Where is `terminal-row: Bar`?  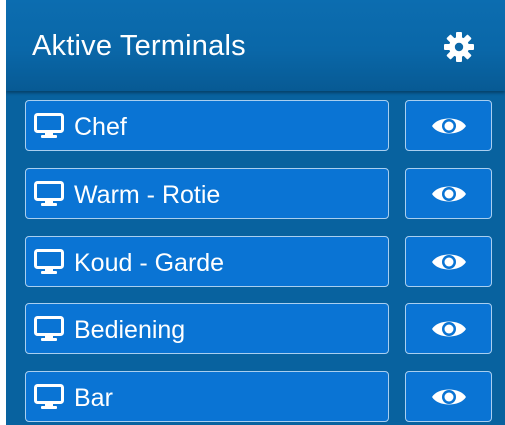
terminal-row: Bar is located at coordinates (258, 397).